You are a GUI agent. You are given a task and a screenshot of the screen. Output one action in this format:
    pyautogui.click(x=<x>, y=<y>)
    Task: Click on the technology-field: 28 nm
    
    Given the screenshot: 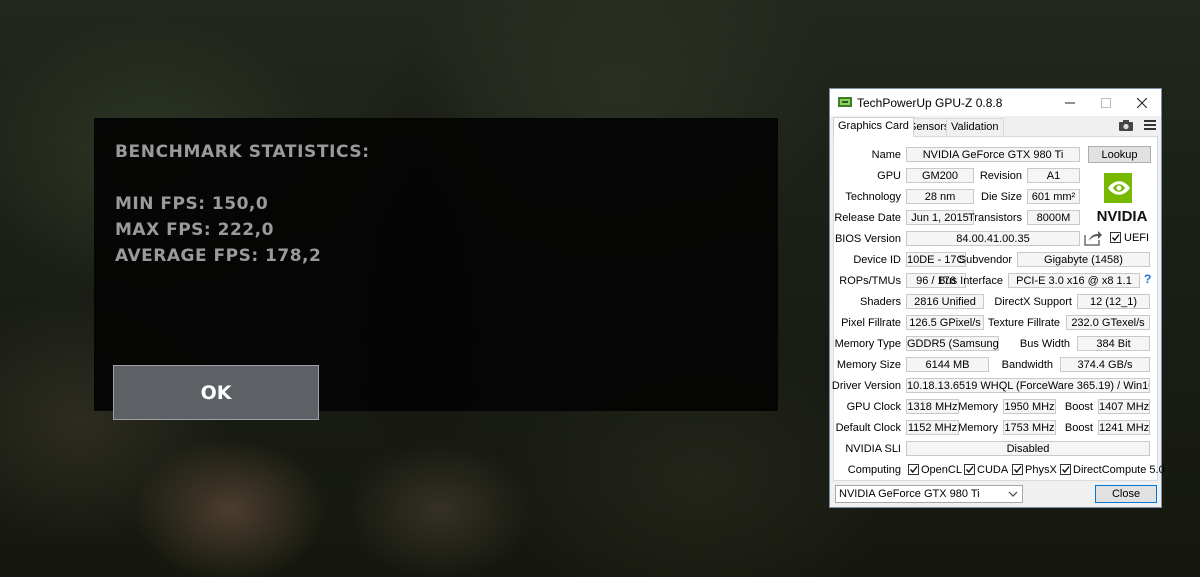 What is the action you would take?
    pyautogui.click(x=940, y=196)
    